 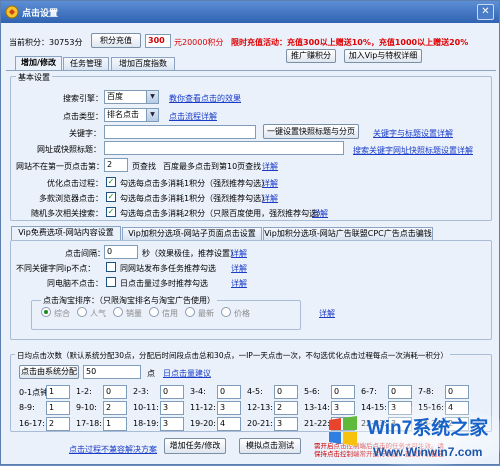 What do you see at coordinates (113, 449) in the screenshot?
I see `help-link: 点击过程不兼容解决方案` at bounding box center [113, 449].